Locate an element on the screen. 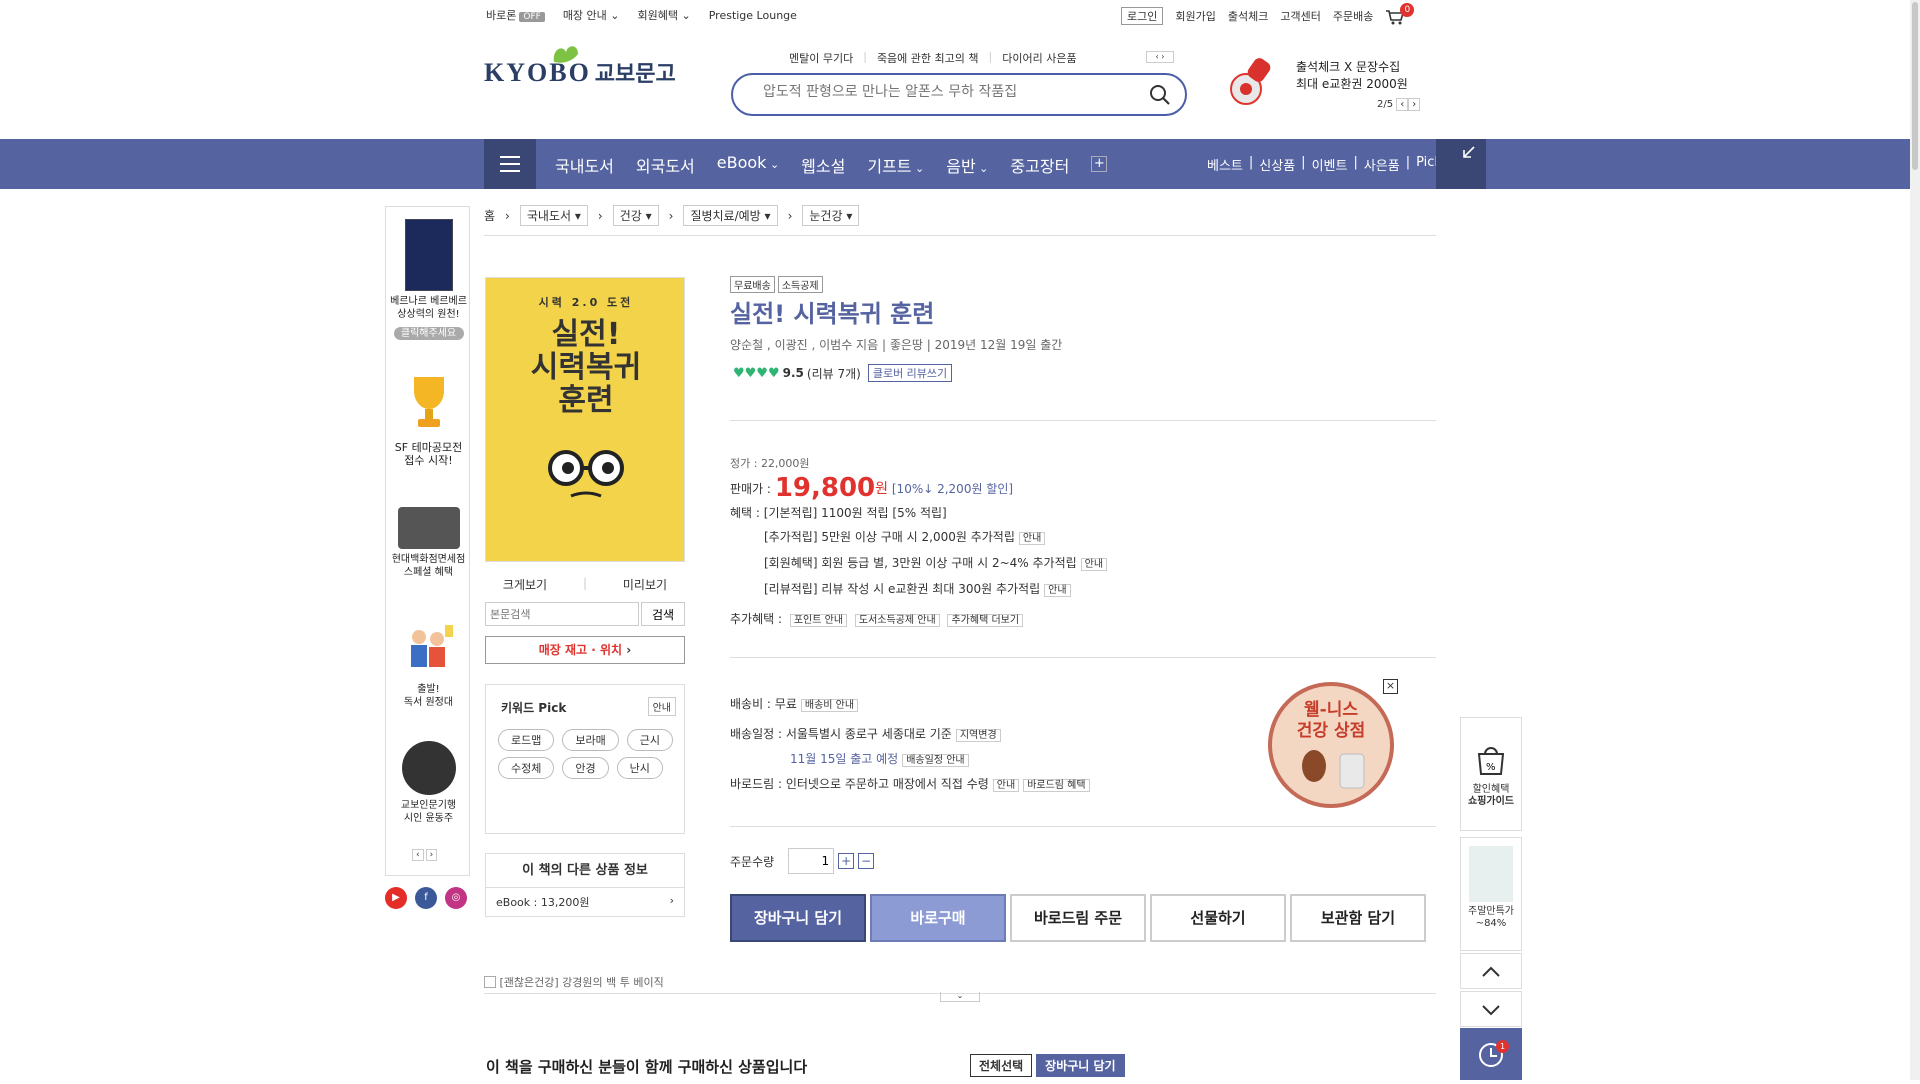  kyobo-logo: KYOBO 교보문고 is located at coordinates (580, 67).